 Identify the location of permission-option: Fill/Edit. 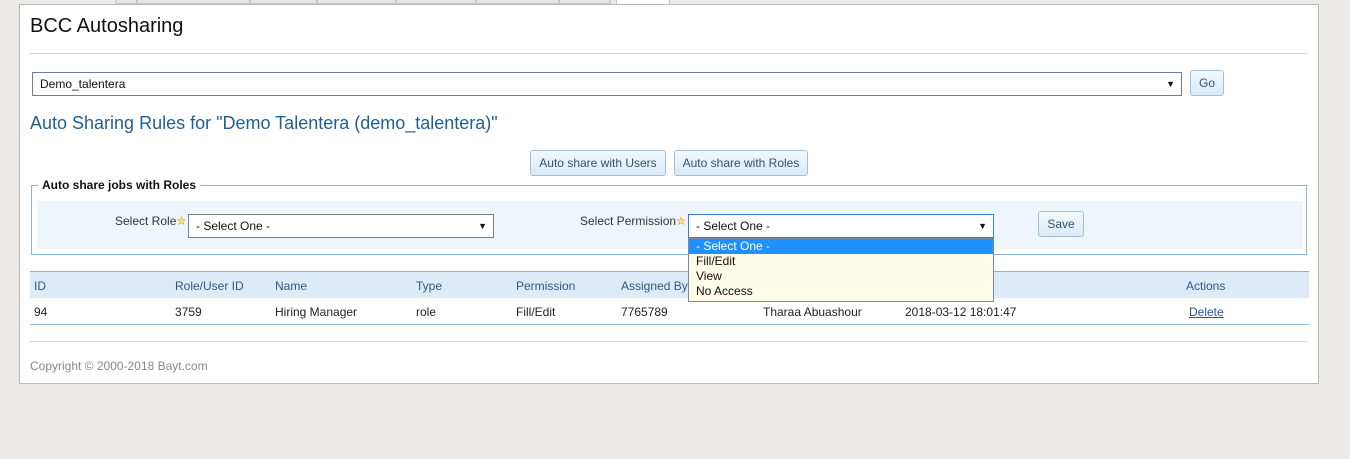
(841, 261).